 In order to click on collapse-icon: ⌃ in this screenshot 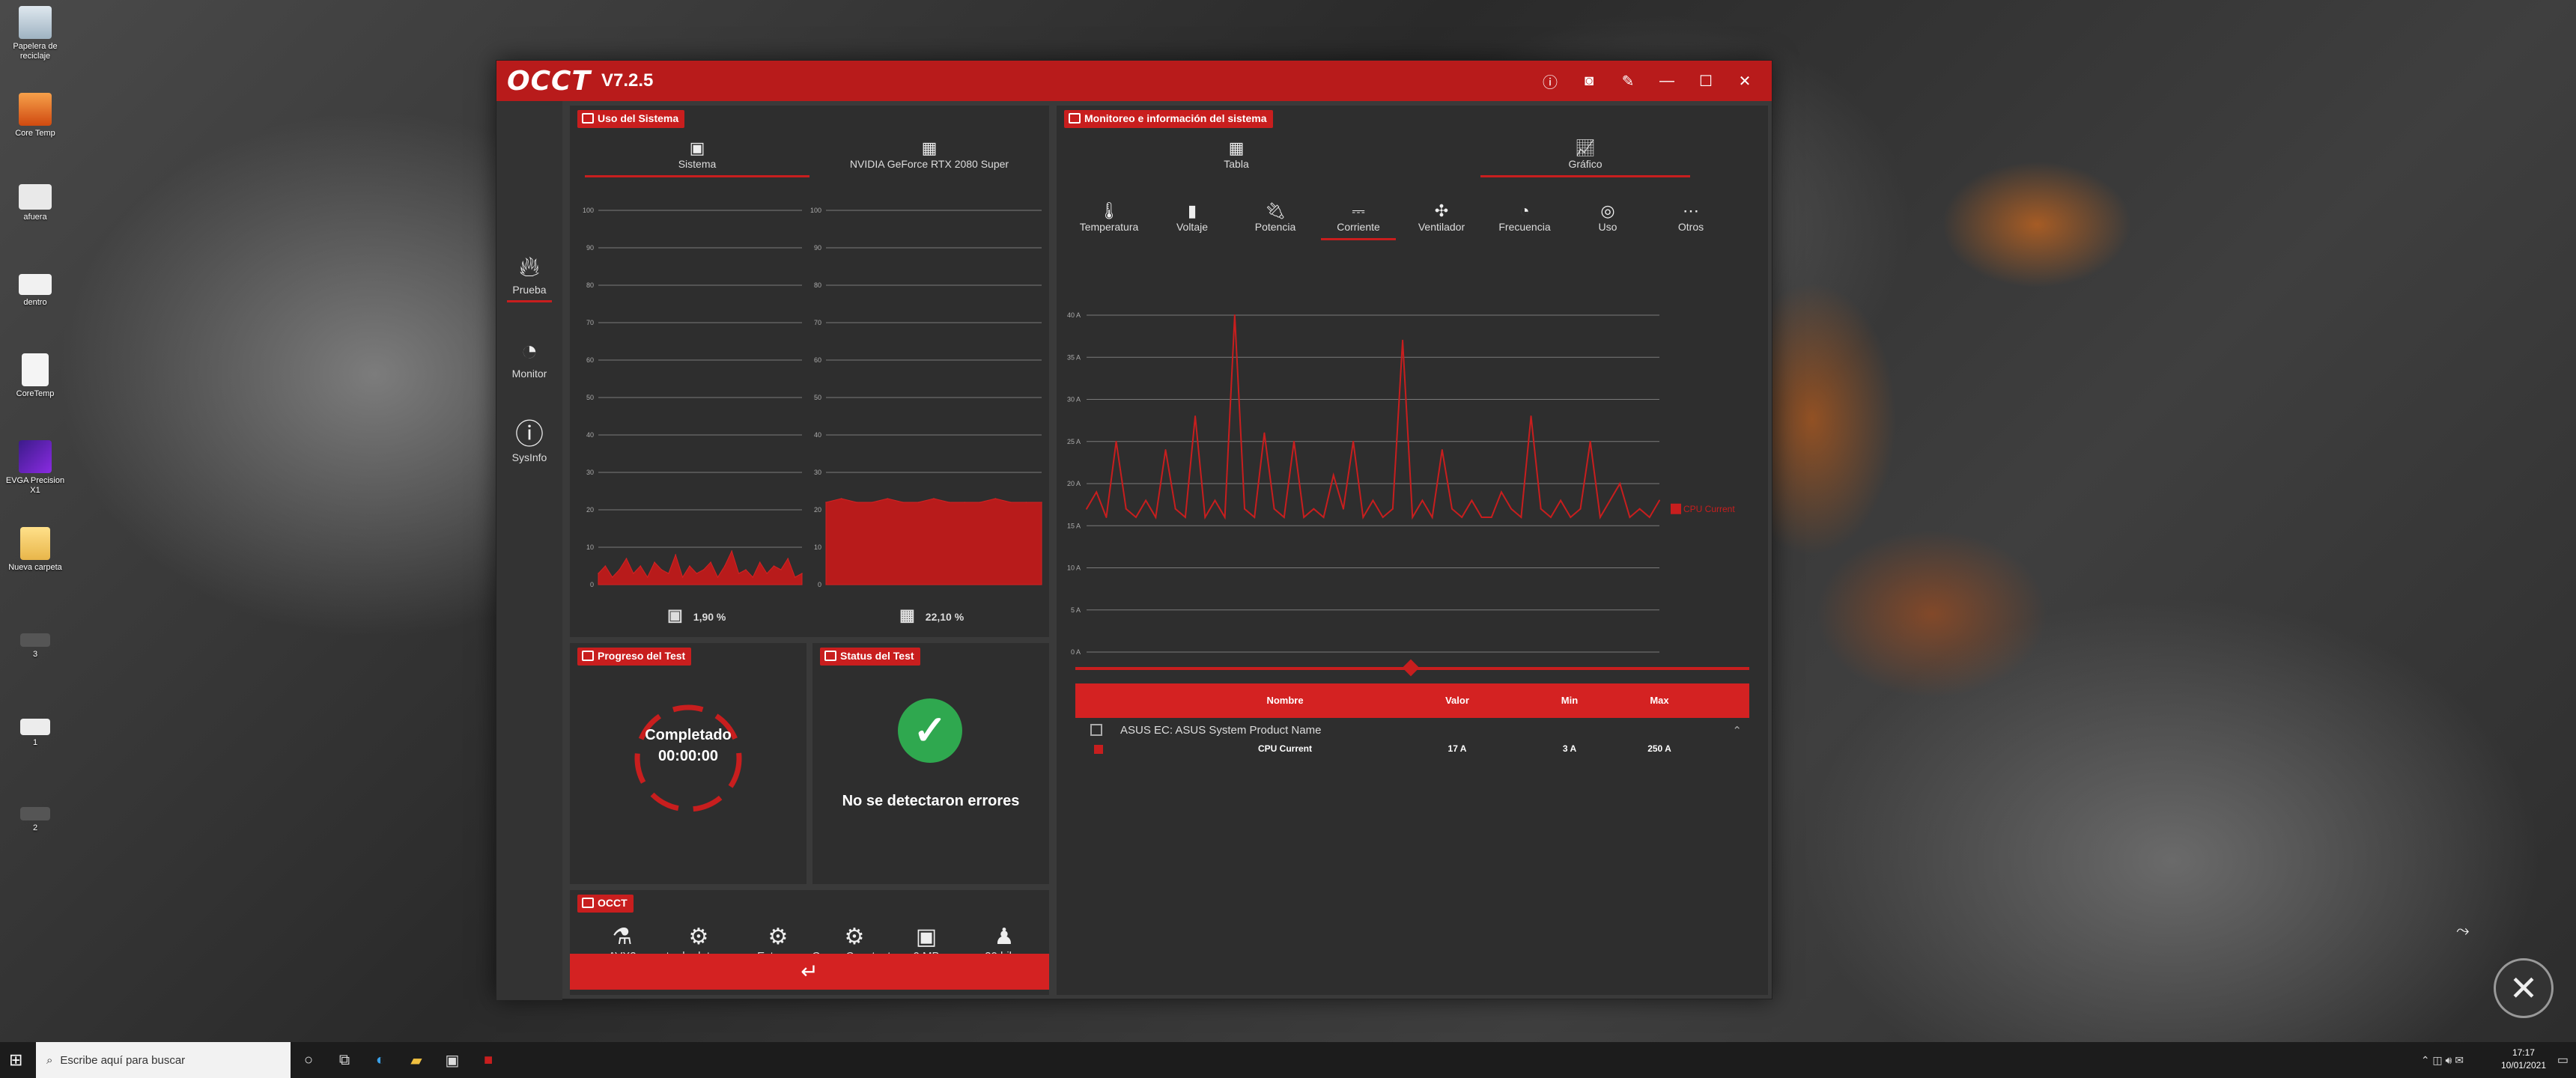, I will do `click(1737, 730)`.